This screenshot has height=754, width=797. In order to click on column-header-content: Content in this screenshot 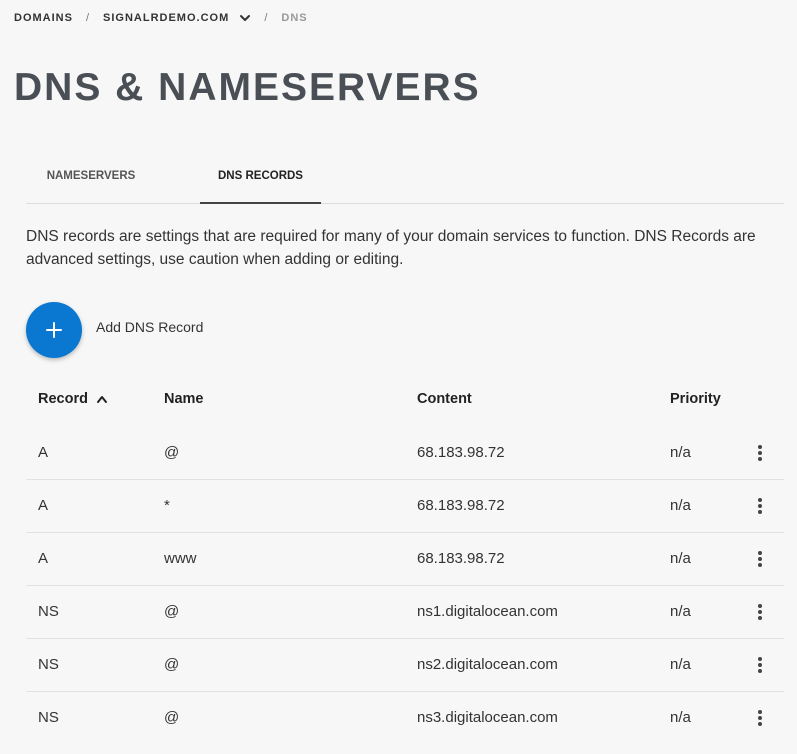, I will do `click(444, 399)`.